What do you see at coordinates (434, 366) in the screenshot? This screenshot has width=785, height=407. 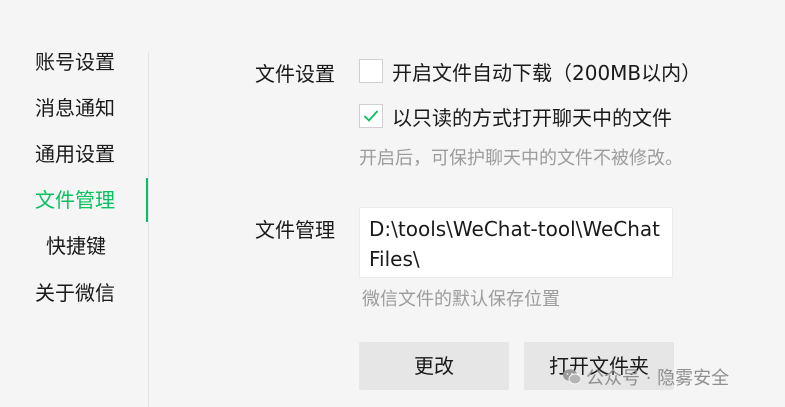 I see `change-path-button: 更改` at bounding box center [434, 366].